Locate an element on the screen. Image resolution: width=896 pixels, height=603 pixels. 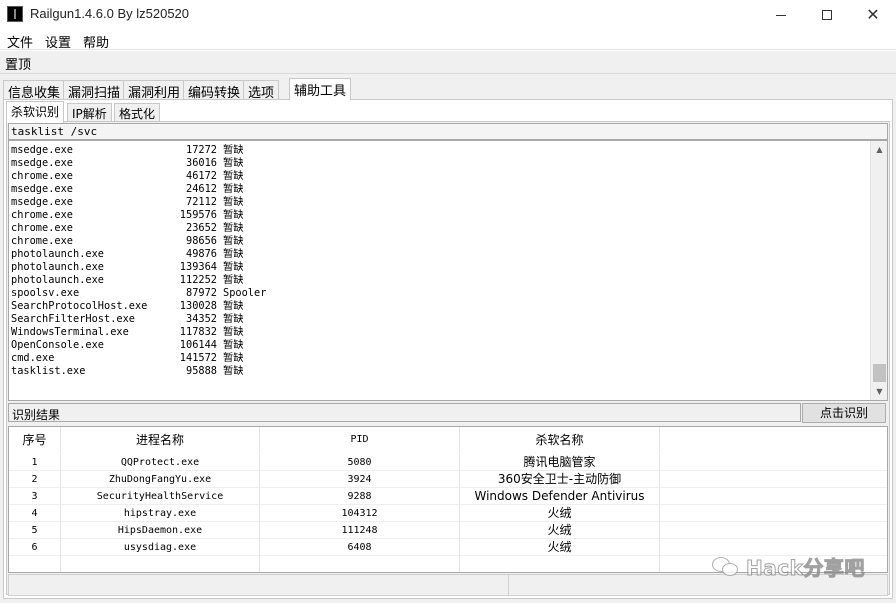
table-cell: 1 is located at coordinates (35, 462).